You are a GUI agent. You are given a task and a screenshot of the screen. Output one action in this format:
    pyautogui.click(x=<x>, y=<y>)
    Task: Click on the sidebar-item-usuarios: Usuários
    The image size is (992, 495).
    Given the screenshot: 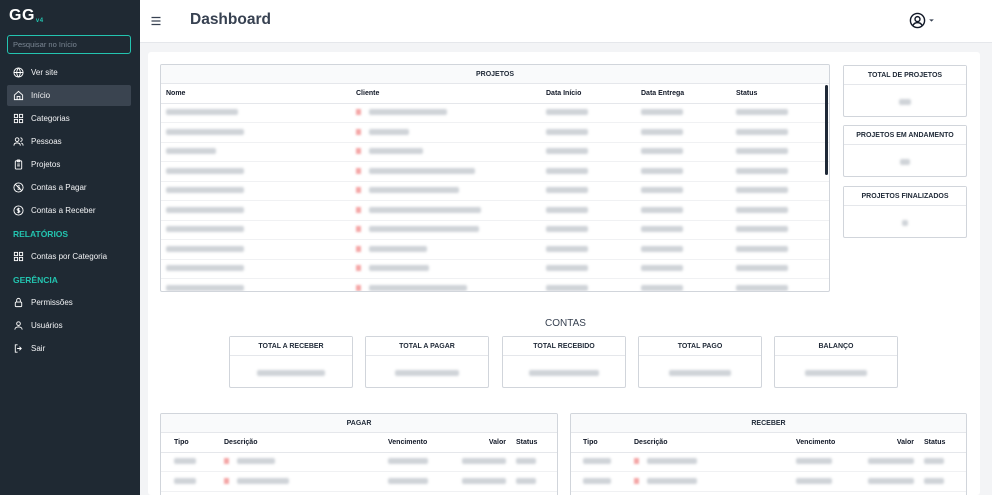 What is the action you would take?
    pyautogui.click(x=69, y=325)
    